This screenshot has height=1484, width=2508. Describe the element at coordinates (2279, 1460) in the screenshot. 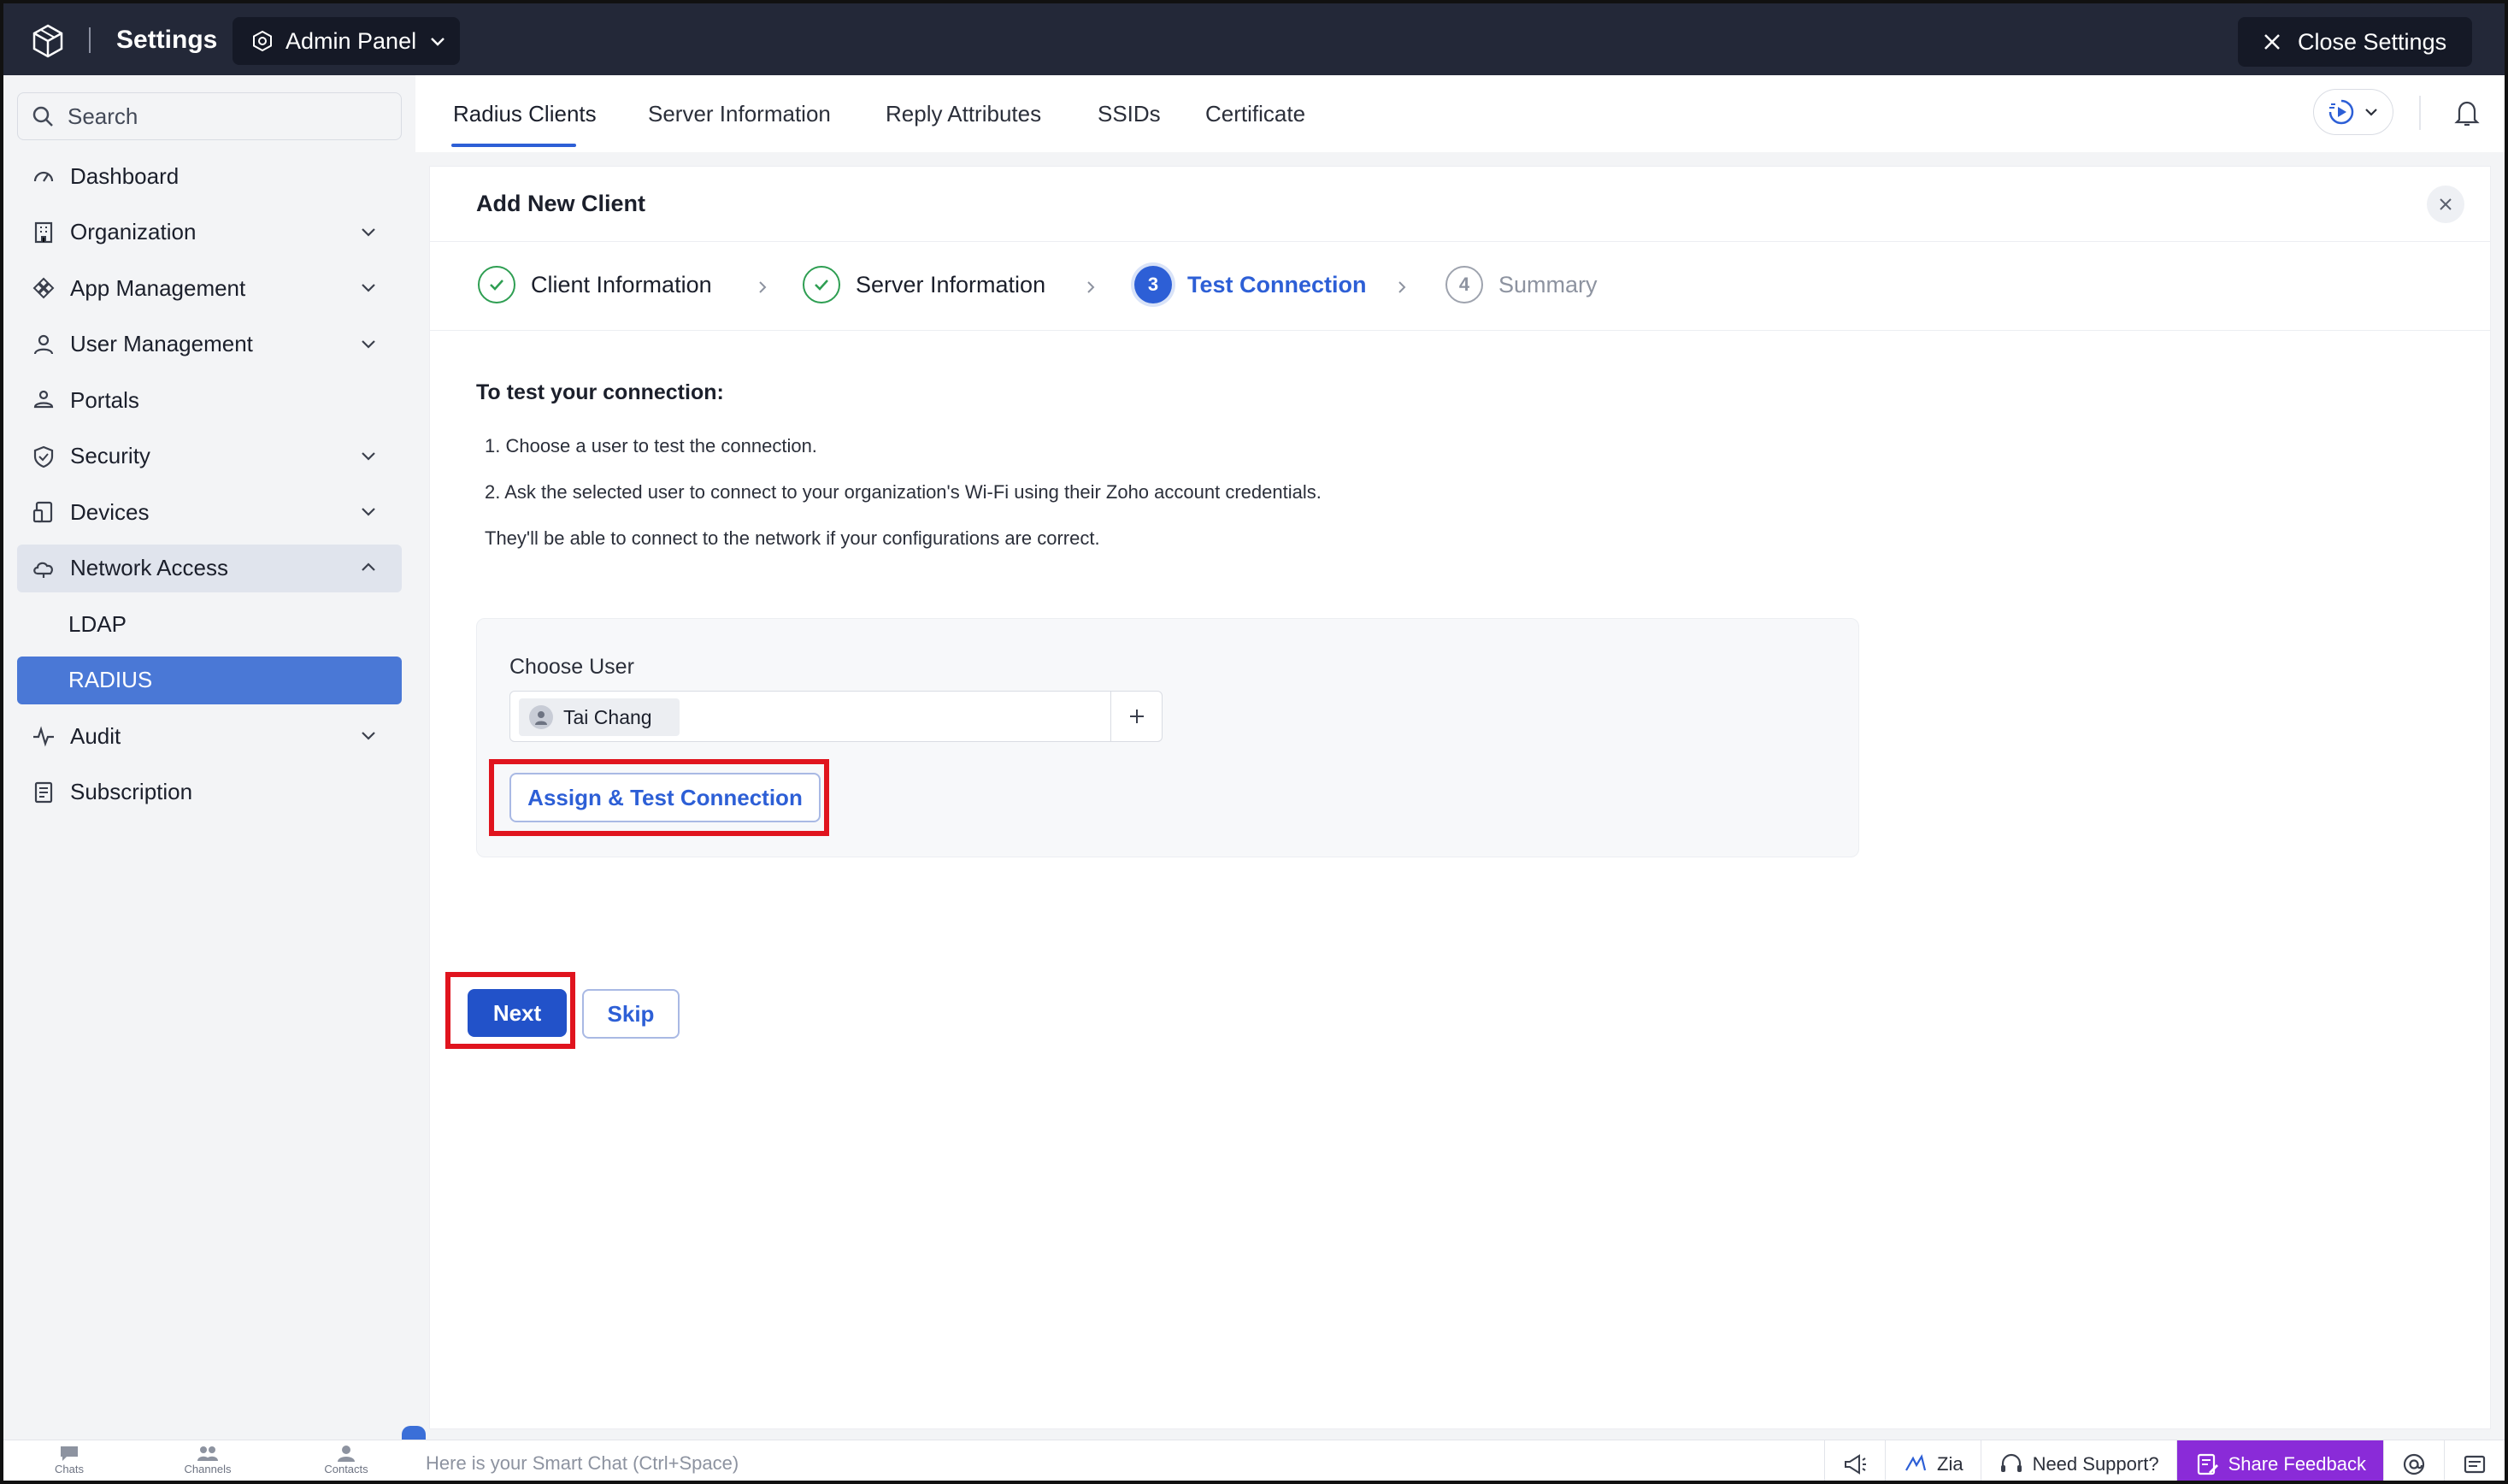

I see `share-feedback-button: Share Feedback` at that location.